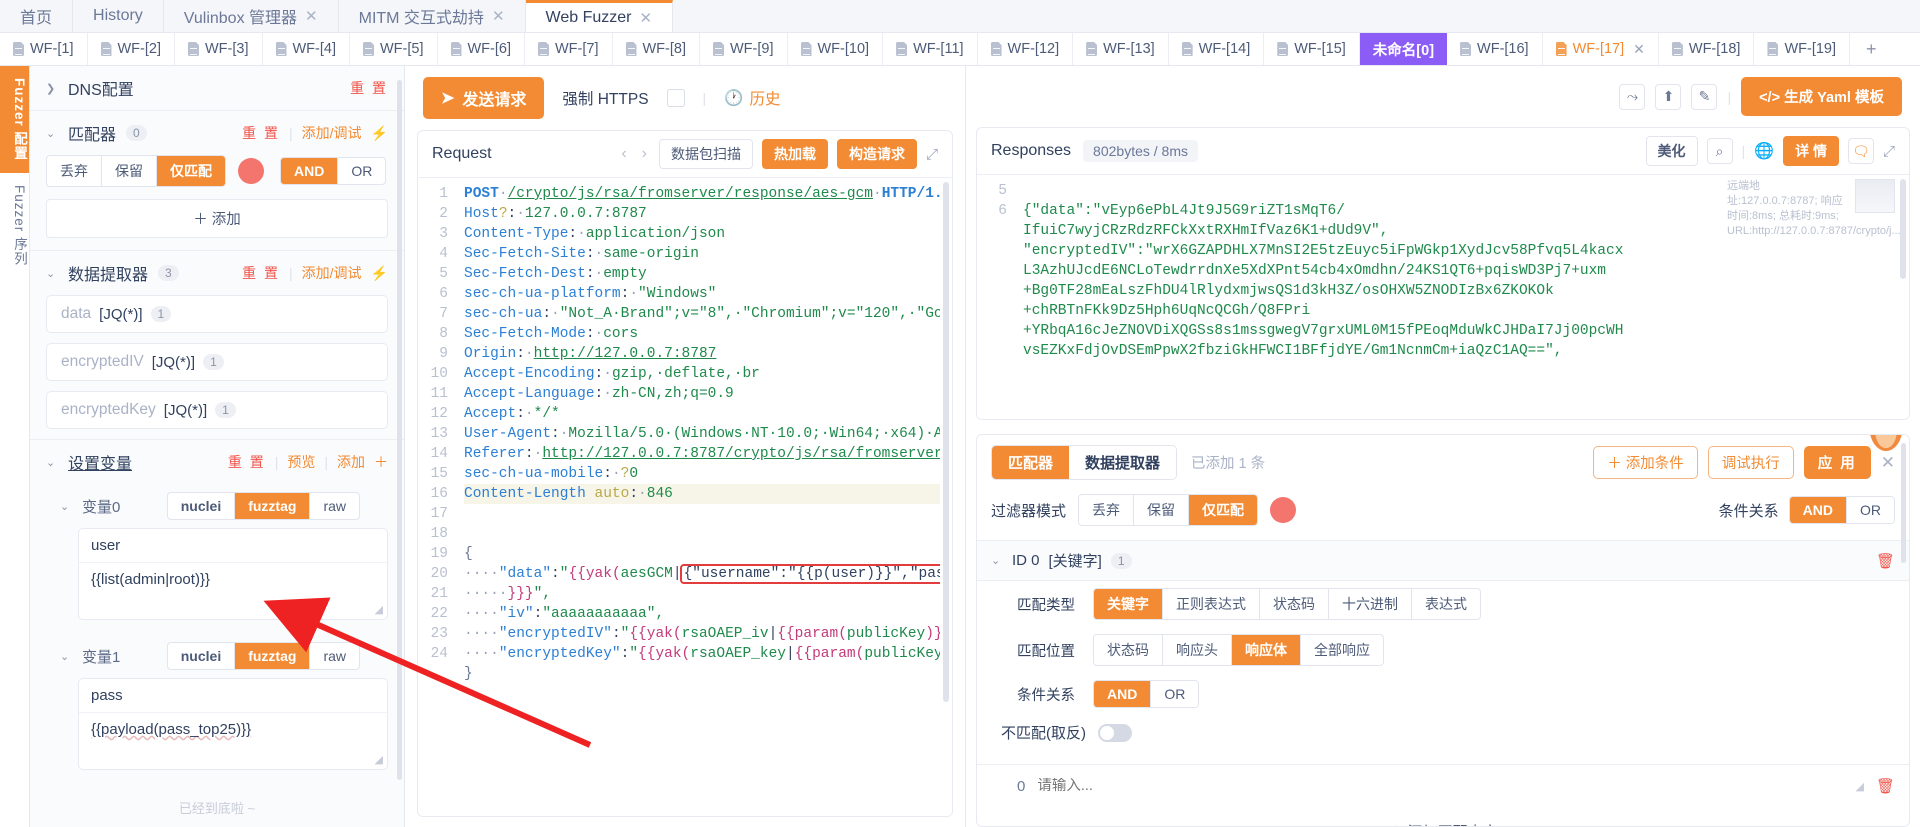  What do you see at coordinates (599, 16) in the screenshot?
I see `app-tab-web-fuzzer: Web Fuzzer ✕` at bounding box center [599, 16].